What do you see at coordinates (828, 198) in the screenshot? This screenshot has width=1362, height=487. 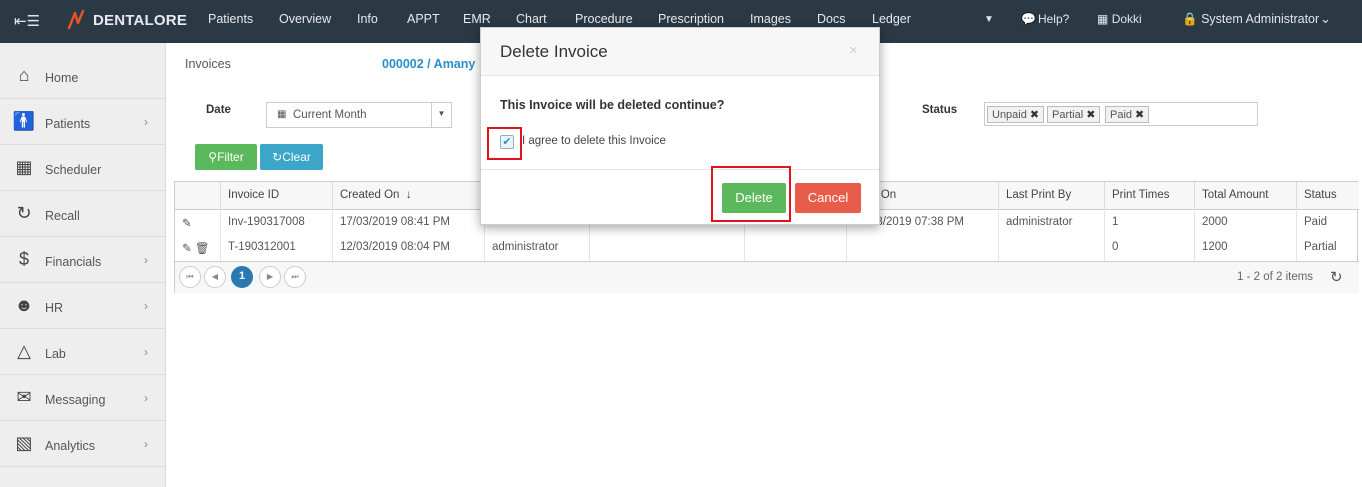 I see `cancel-button: Cancel` at bounding box center [828, 198].